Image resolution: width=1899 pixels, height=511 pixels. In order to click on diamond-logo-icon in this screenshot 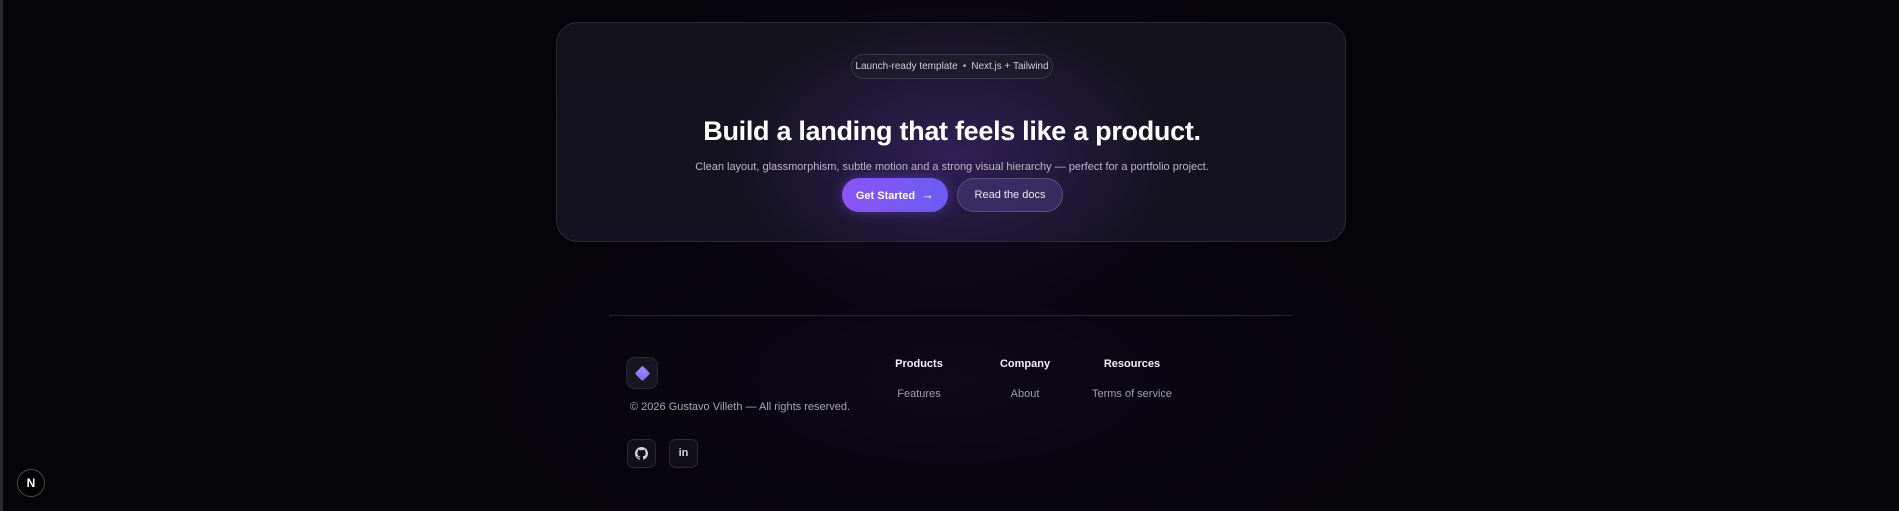, I will do `click(642, 373)`.